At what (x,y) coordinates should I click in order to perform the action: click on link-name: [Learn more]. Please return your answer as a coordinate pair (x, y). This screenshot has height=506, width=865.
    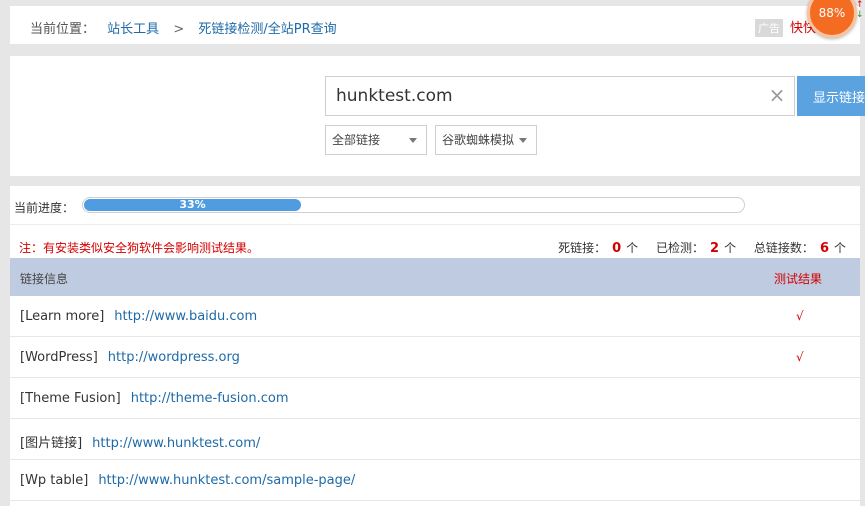
    Looking at the image, I should click on (62, 316).